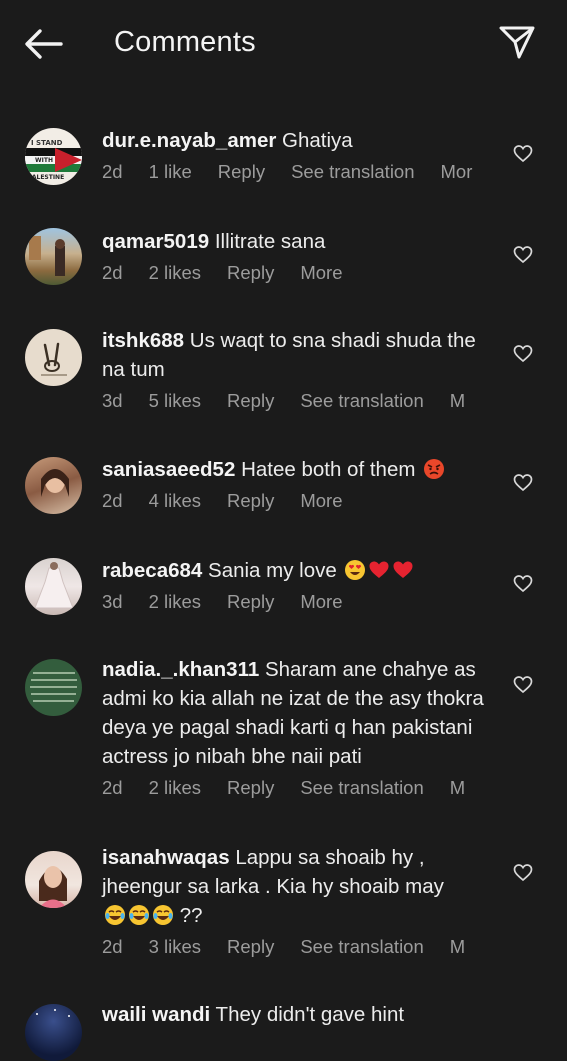 The height and width of the screenshot is (1061, 567). What do you see at coordinates (53, 887) in the screenshot?
I see `portrait-icon` at bounding box center [53, 887].